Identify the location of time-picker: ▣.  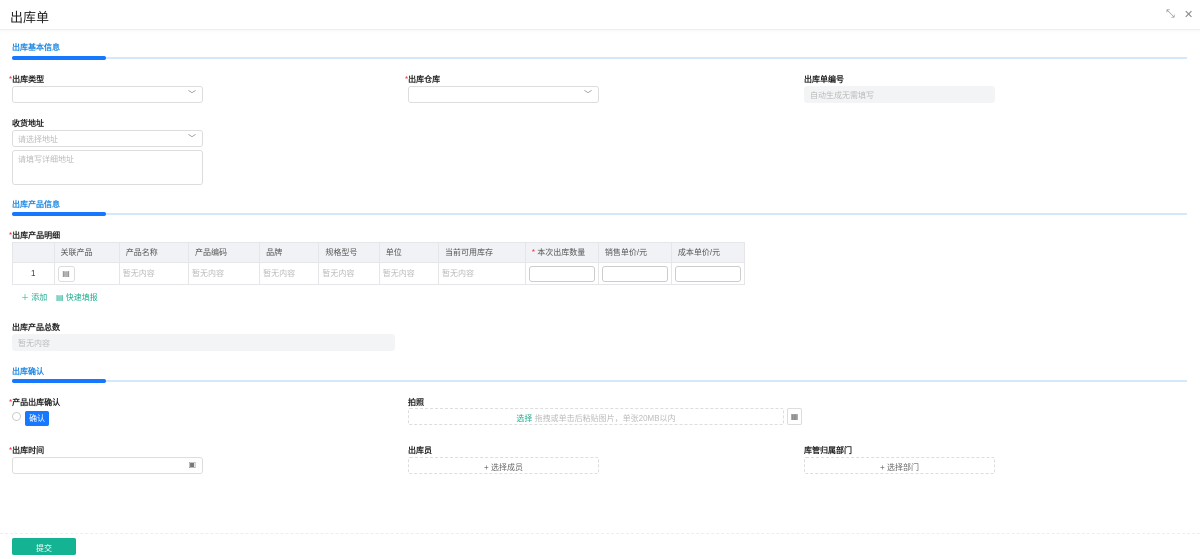
(107, 465).